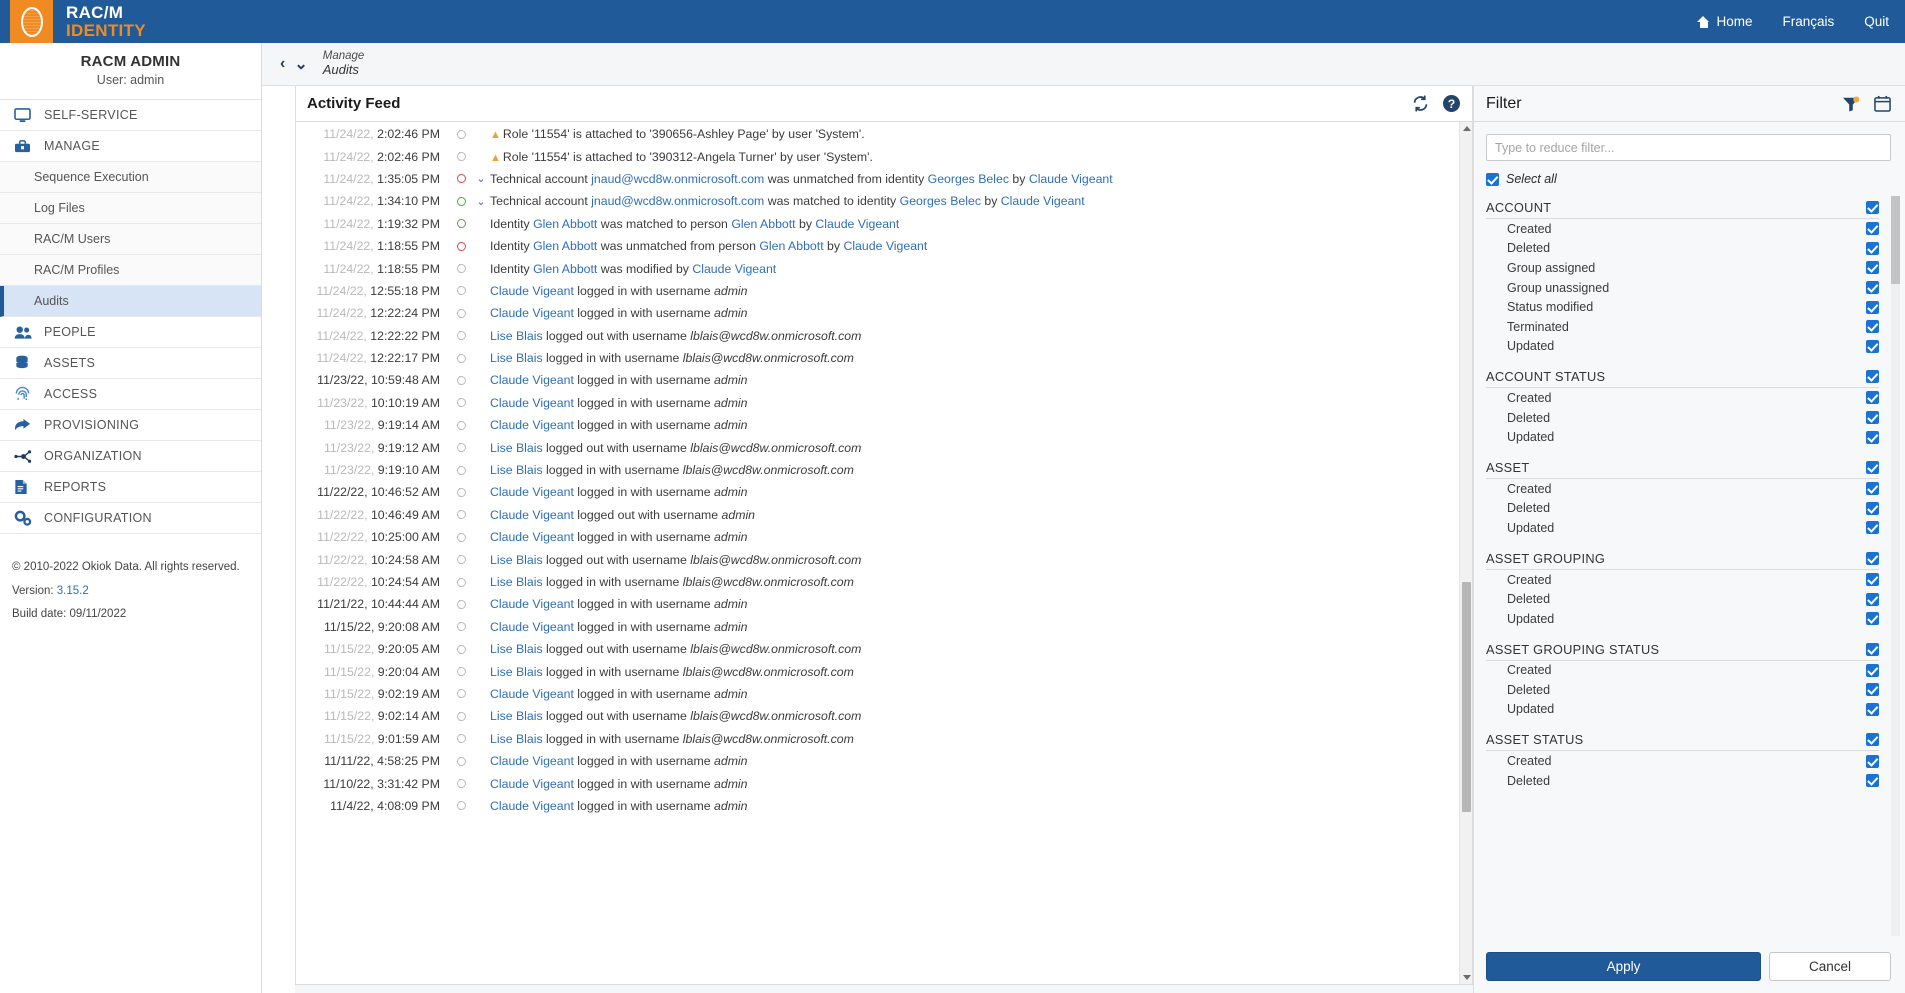 The image size is (1905, 993). Describe the element at coordinates (300, 64) in the screenshot. I see `chevron-down-icon: ⌄` at that location.